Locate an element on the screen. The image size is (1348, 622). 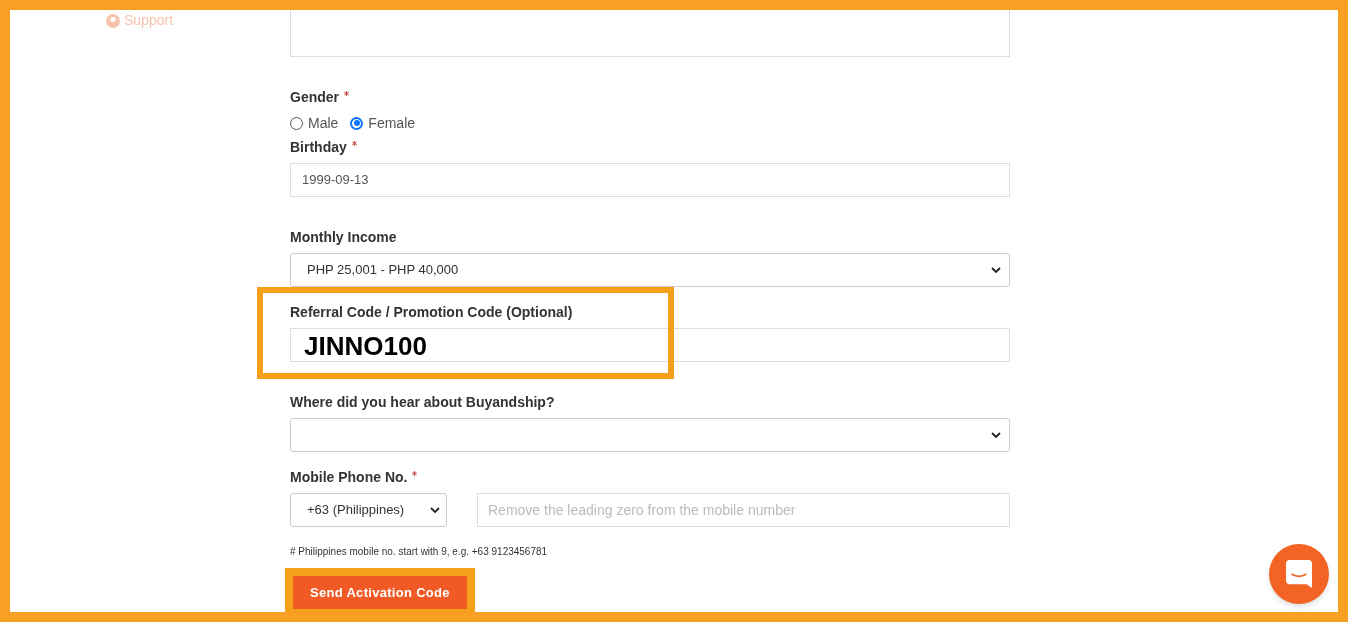
input-field: 1999-09-13 is located at coordinates (650, 180).